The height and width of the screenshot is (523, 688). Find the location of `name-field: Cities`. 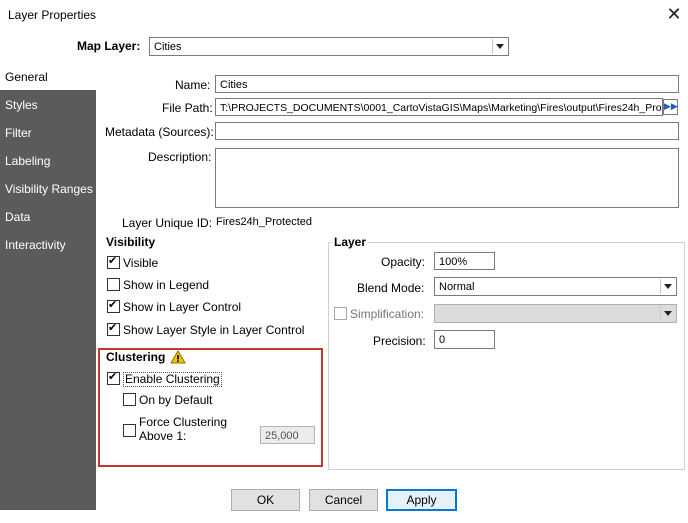

name-field: Cities is located at coordinates (447, 84).